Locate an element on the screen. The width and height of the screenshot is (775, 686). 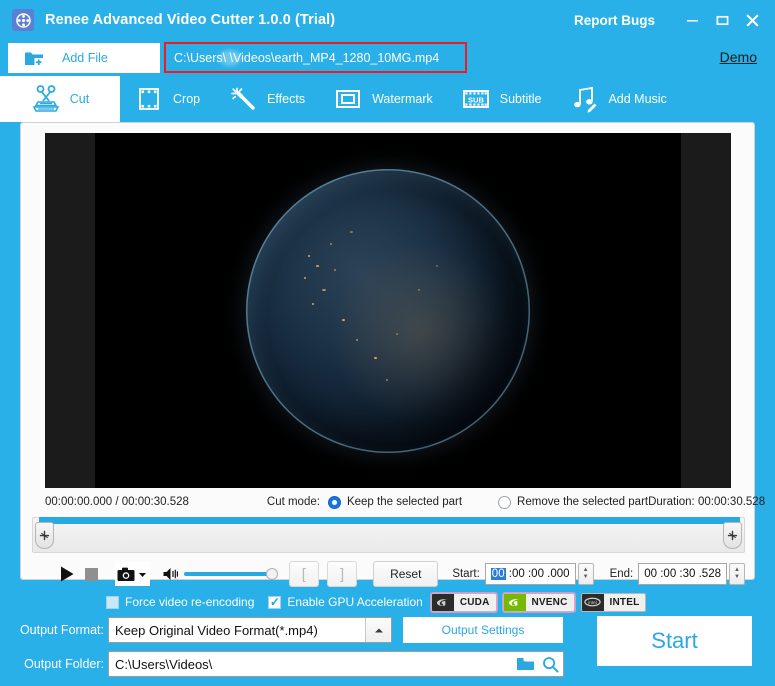
gpu-acceleration-checkbox: Enable GPU Acceleration is located at coordinates (345, 602).